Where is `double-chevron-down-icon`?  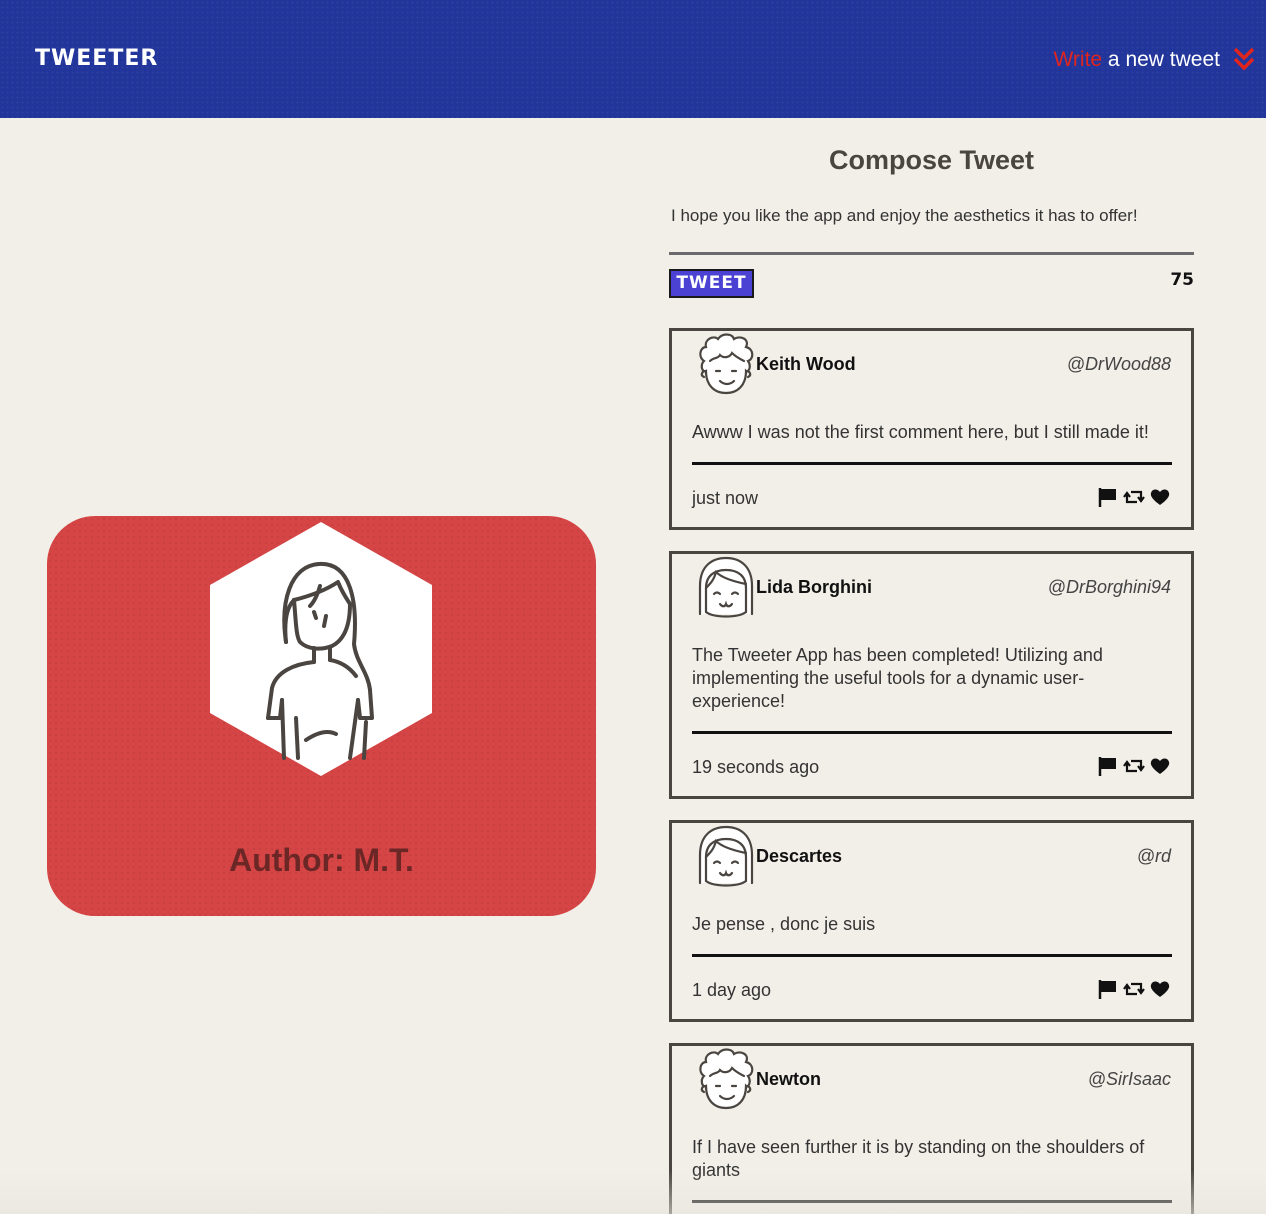 double-chevron-down-icon is located at coordinates (1244, 59).